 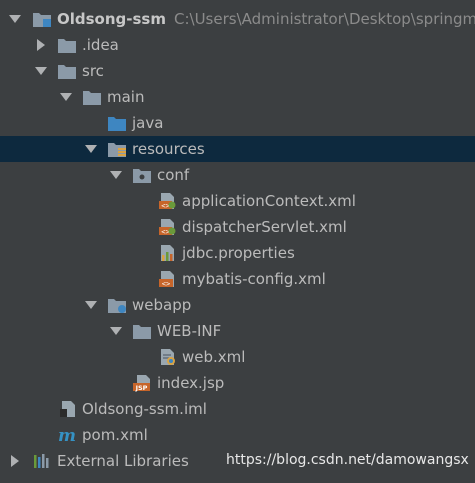 What do you see at coordinates (237, 149) in the screenshot?
I see `tree-row-resources: resources` at bounding box center [237, 149].